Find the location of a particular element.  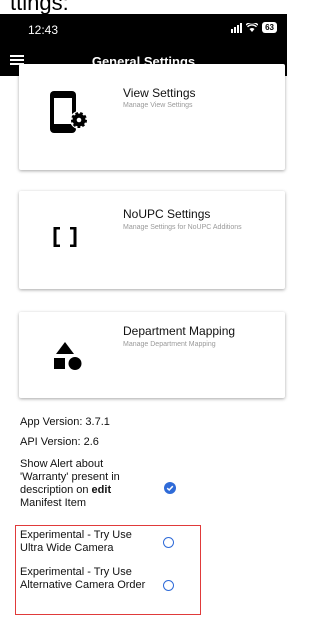

card-title: NoUPC Settings is located at coordinates (167, 214).